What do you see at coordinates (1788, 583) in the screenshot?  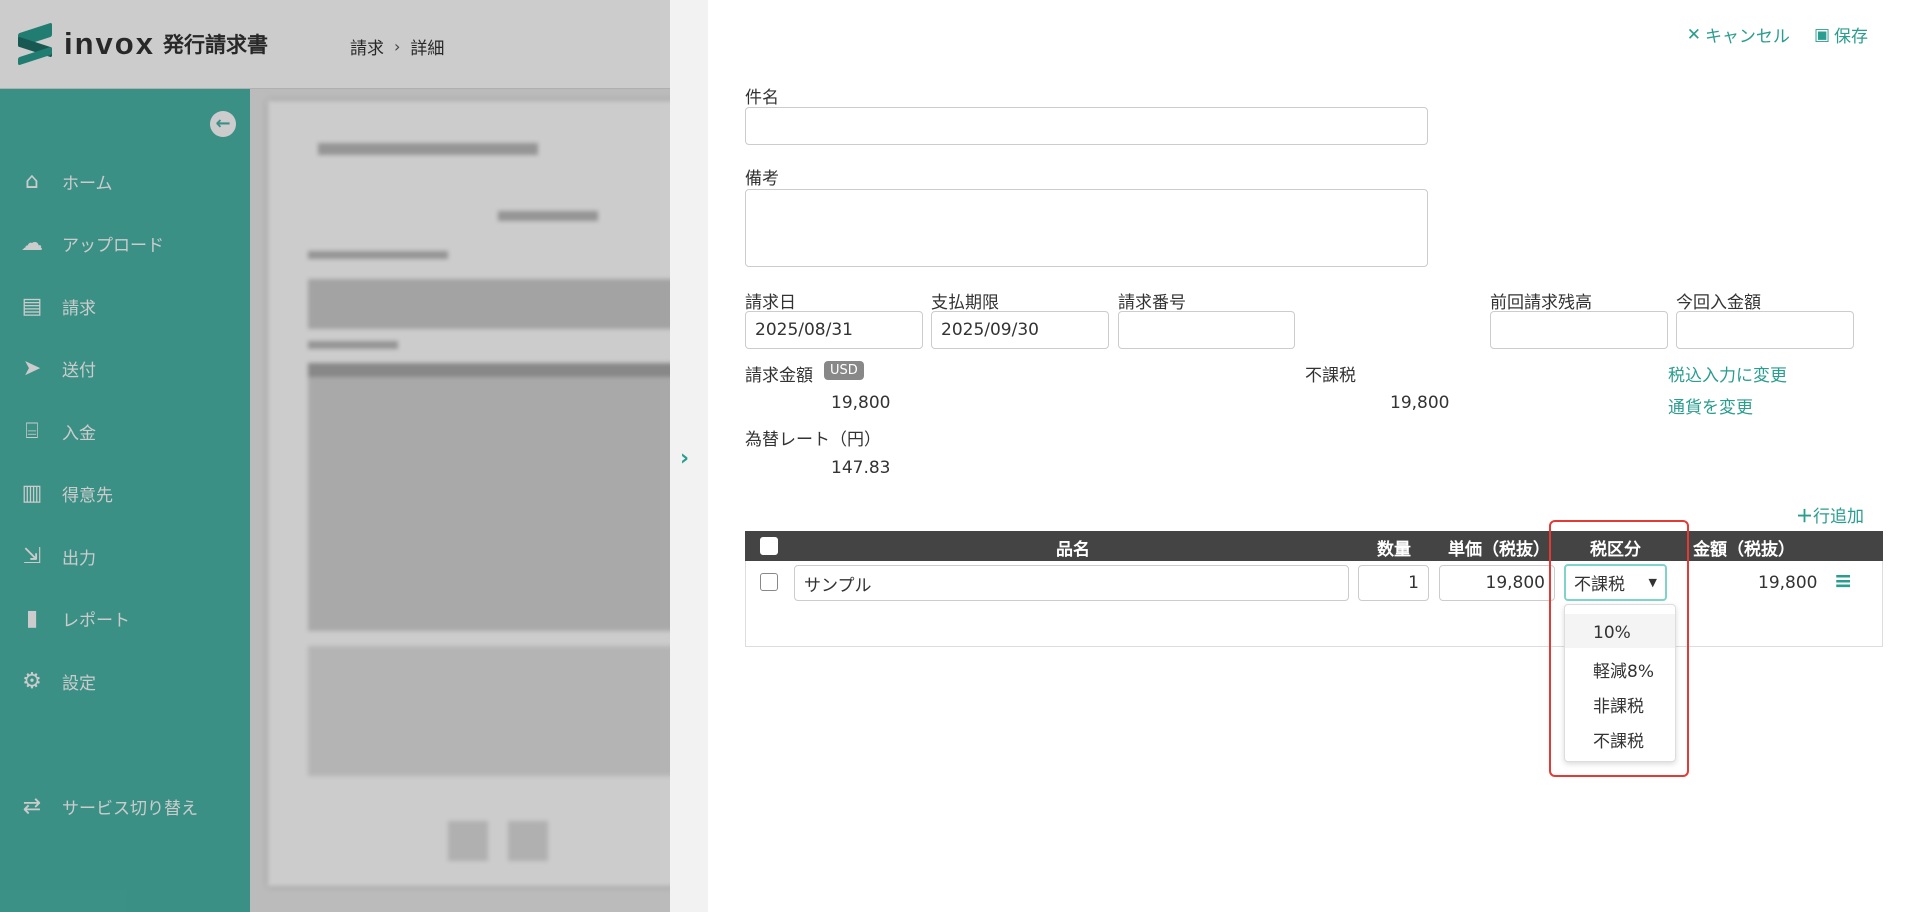 I see `row-amount: 19,800` at bounding box center [1788, 583].